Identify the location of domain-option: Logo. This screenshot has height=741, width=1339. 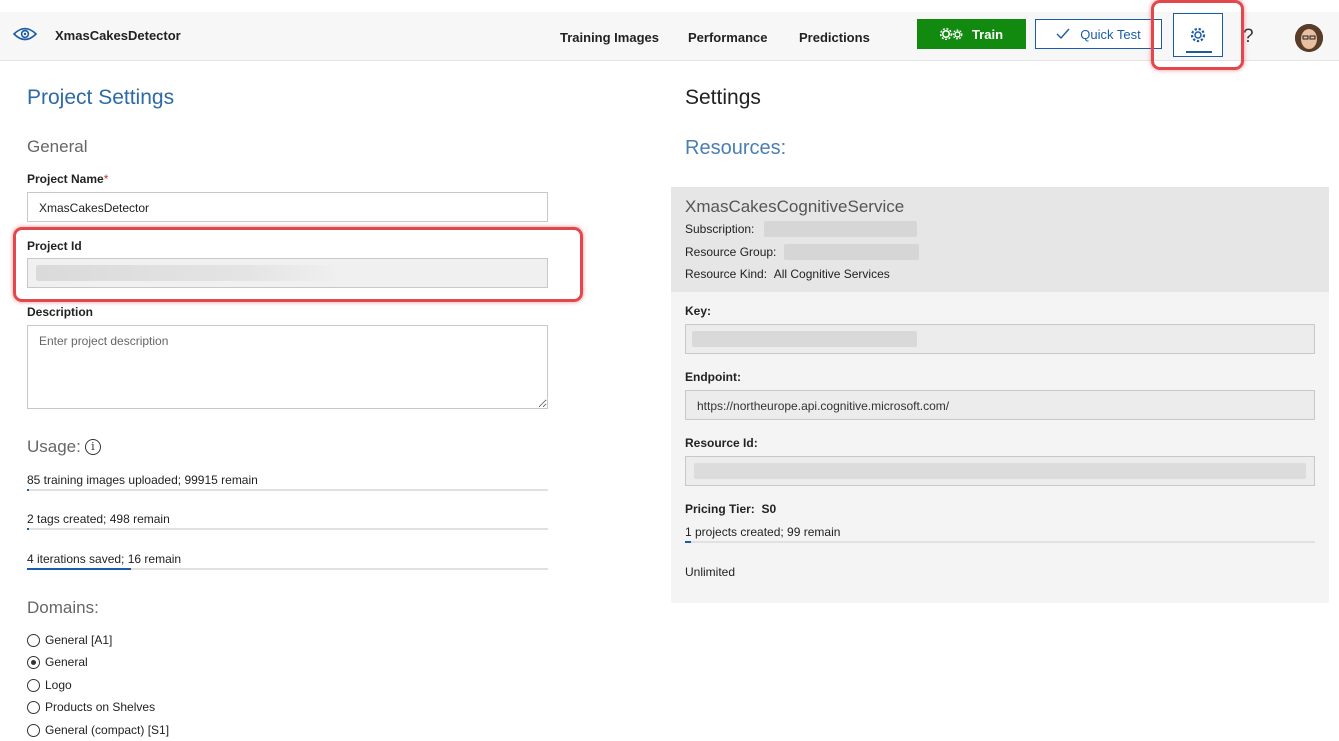
(49, 685).